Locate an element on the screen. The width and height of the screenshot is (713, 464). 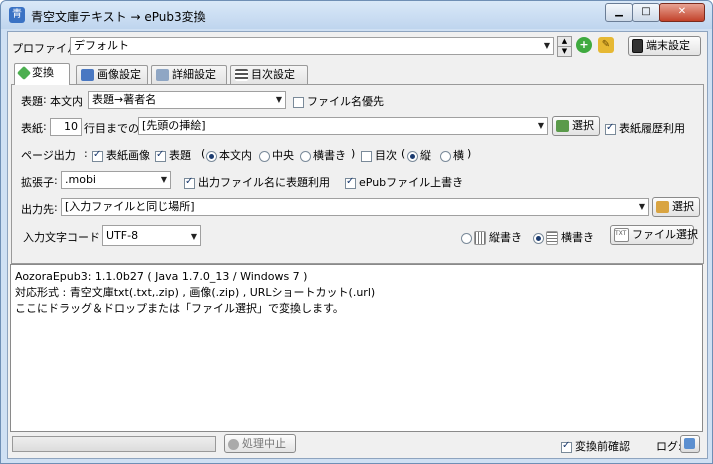
wrench-icon is located at coordinates (162, 75).